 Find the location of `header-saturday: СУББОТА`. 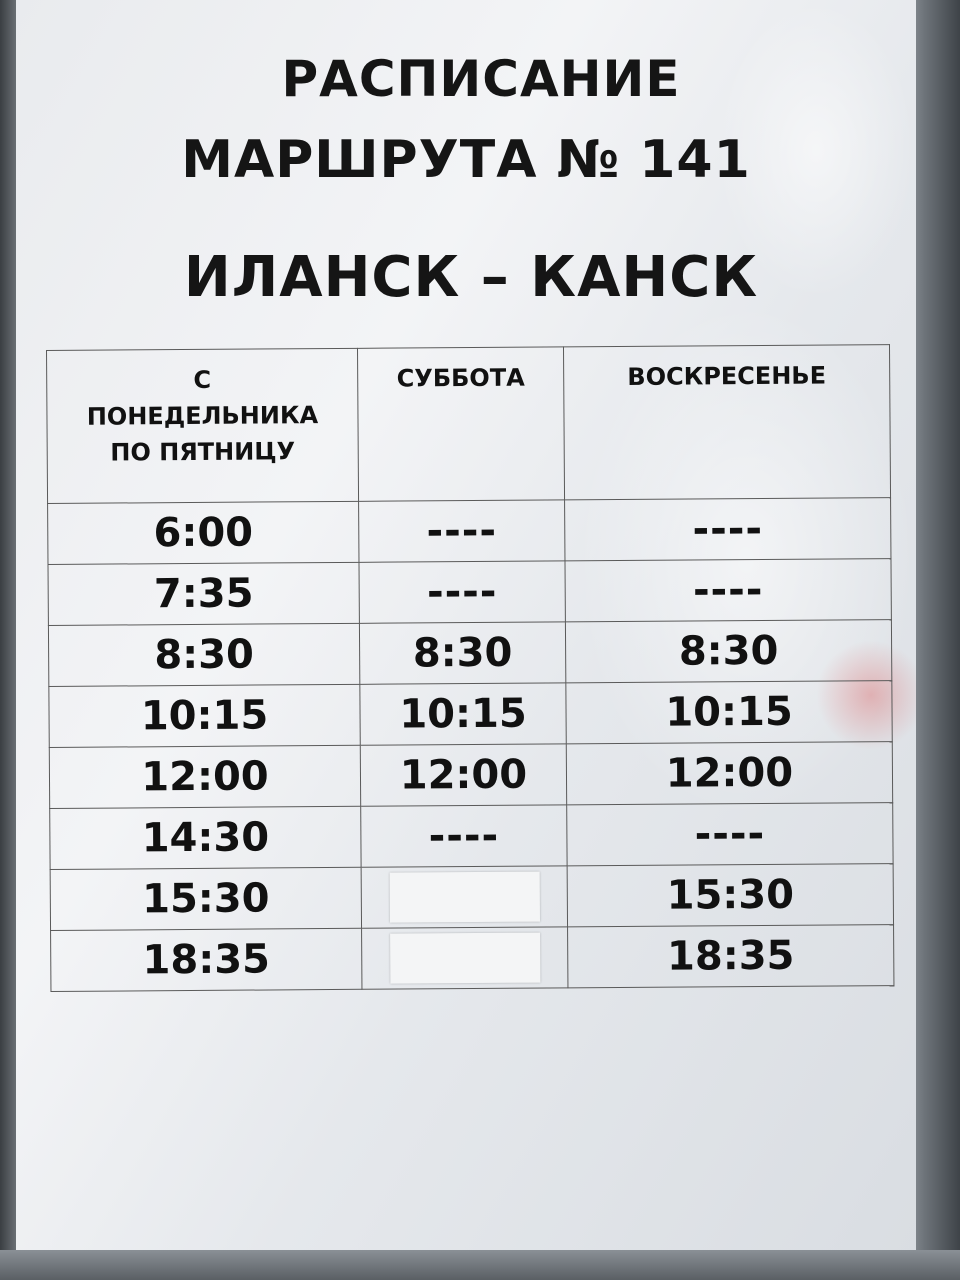

header-saturday: СУББОТА is located at coordinates (461, 424).